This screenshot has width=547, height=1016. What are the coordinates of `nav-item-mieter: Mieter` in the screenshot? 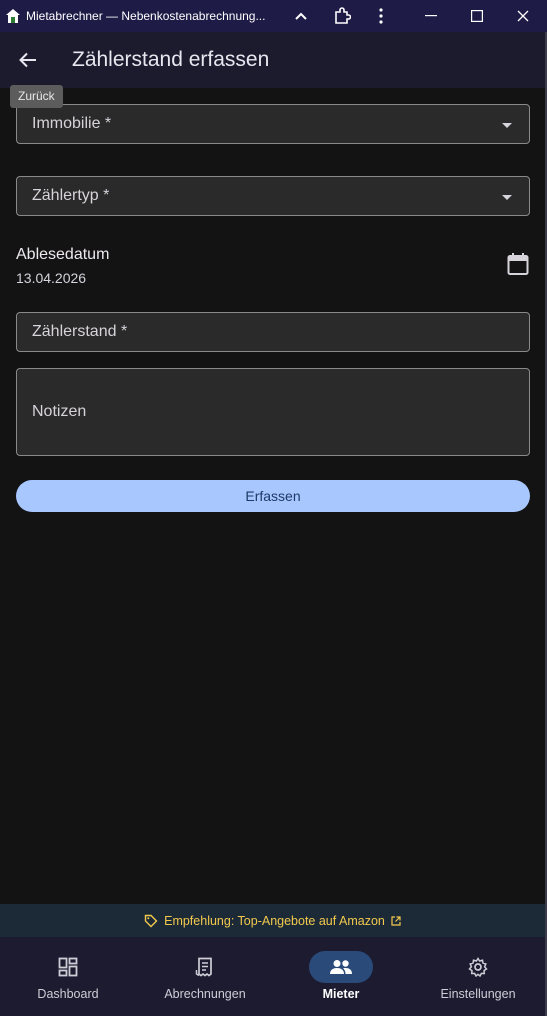 It's located at (341, 976).